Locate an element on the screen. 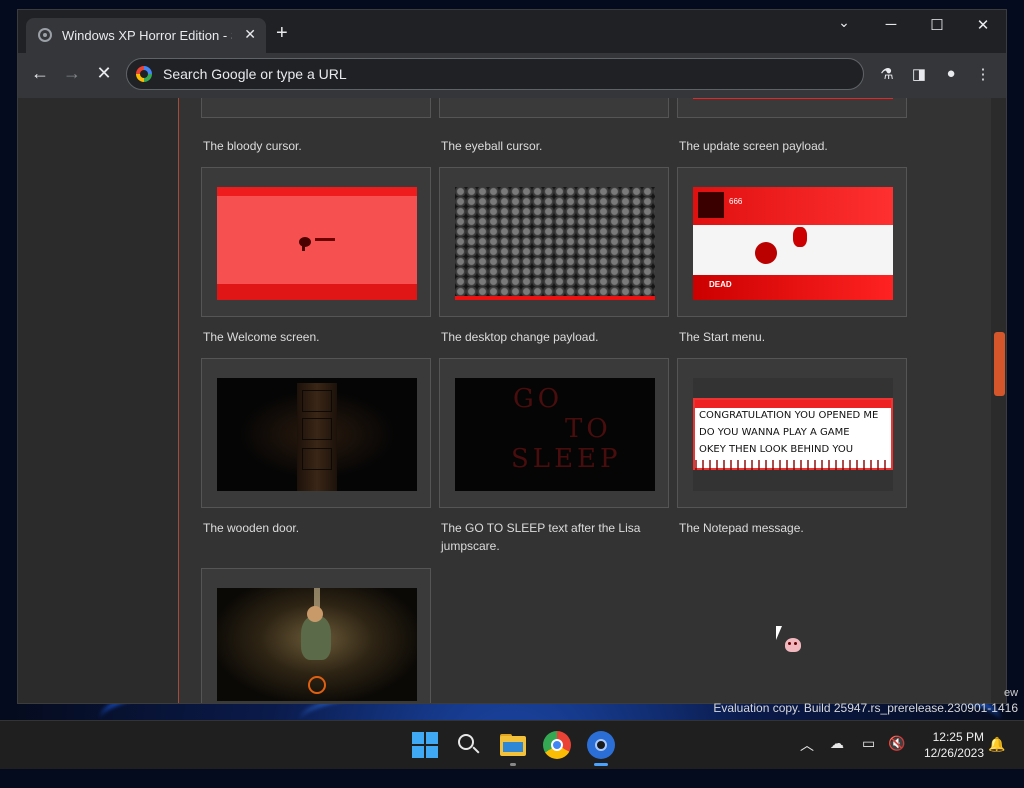 The width and height of the screenshot is (1024, 788). notepad-thumb-line: DO YOU WANNA PLAY A GAME is located at coordinates (774, 432).